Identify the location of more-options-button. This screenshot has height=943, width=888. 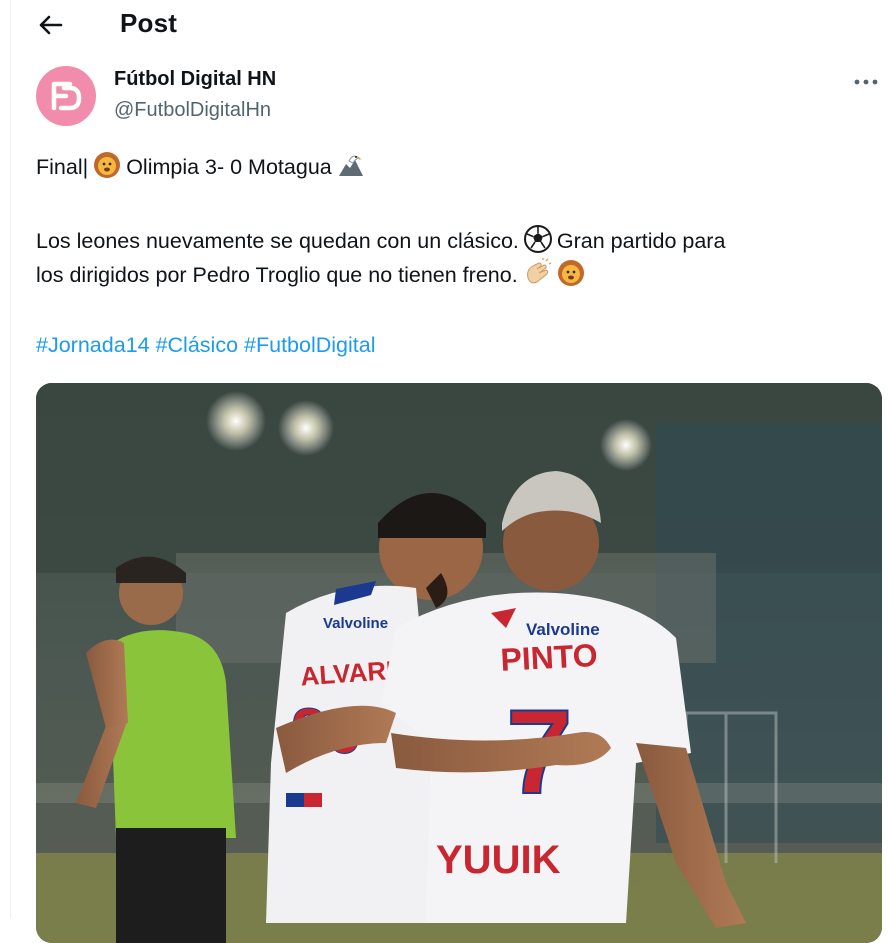
(866, 82).